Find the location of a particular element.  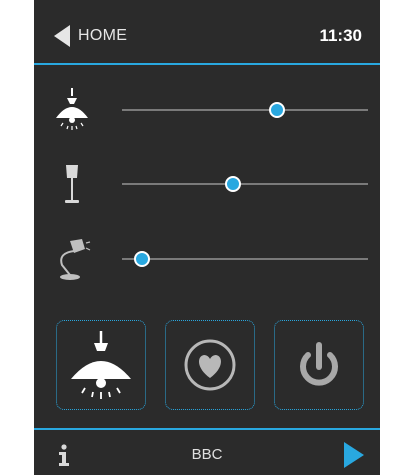

heart-icon is located at coordinates (210, 365).